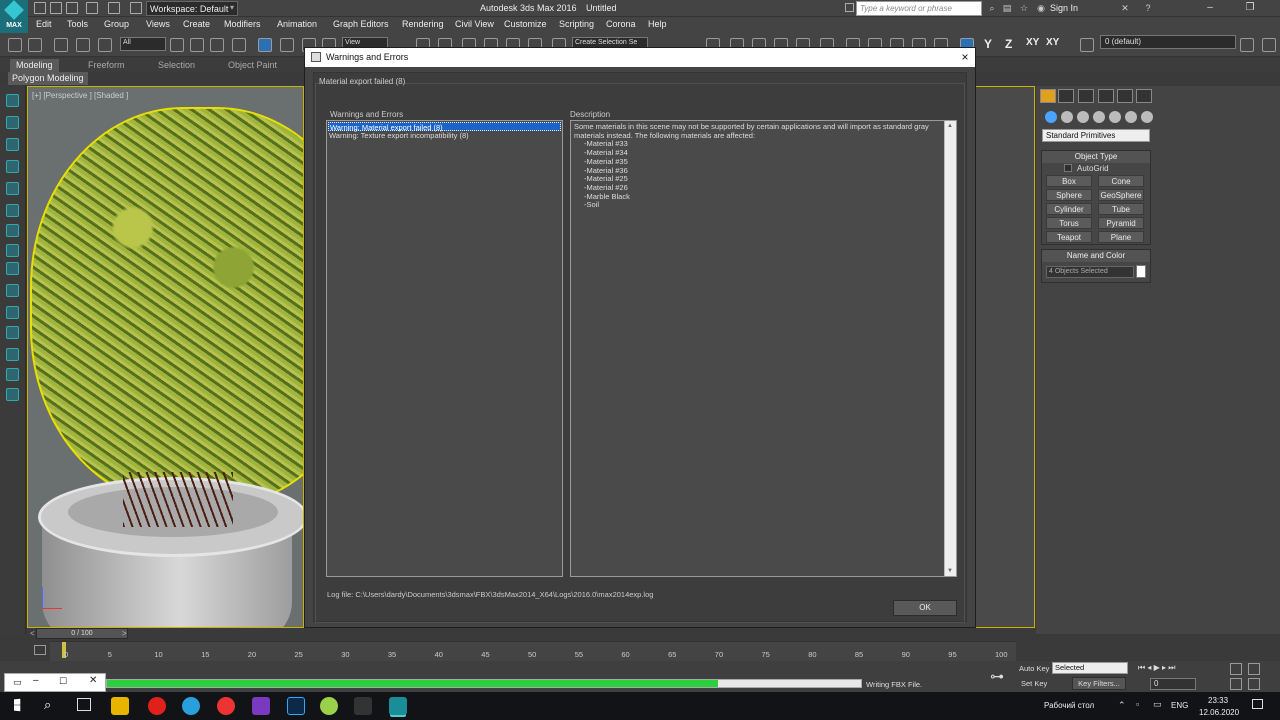  What do you see at coordinates (261, 706) in the screenshot?
I see `winrar-icon` at bounding box center [261, 706].